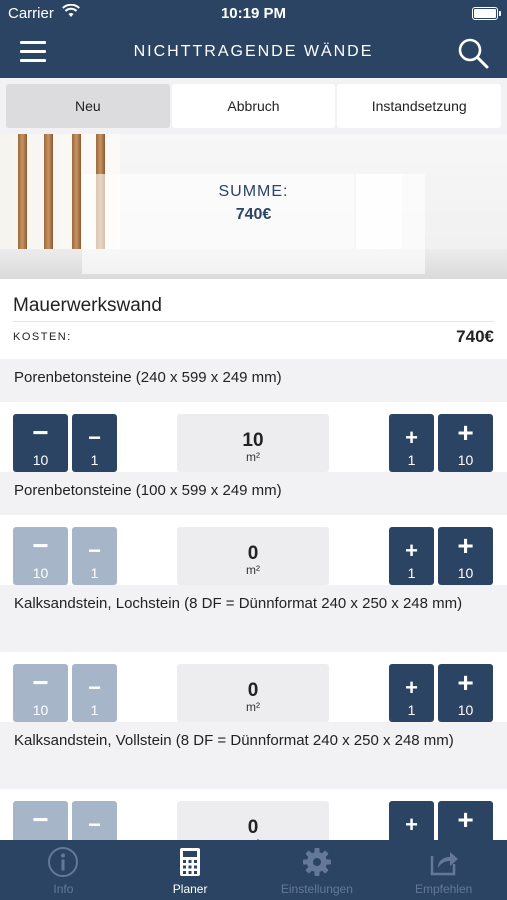  I want to click on list-item: − 10 − 1 10 m² + 1 + 10, so click(253, 437).